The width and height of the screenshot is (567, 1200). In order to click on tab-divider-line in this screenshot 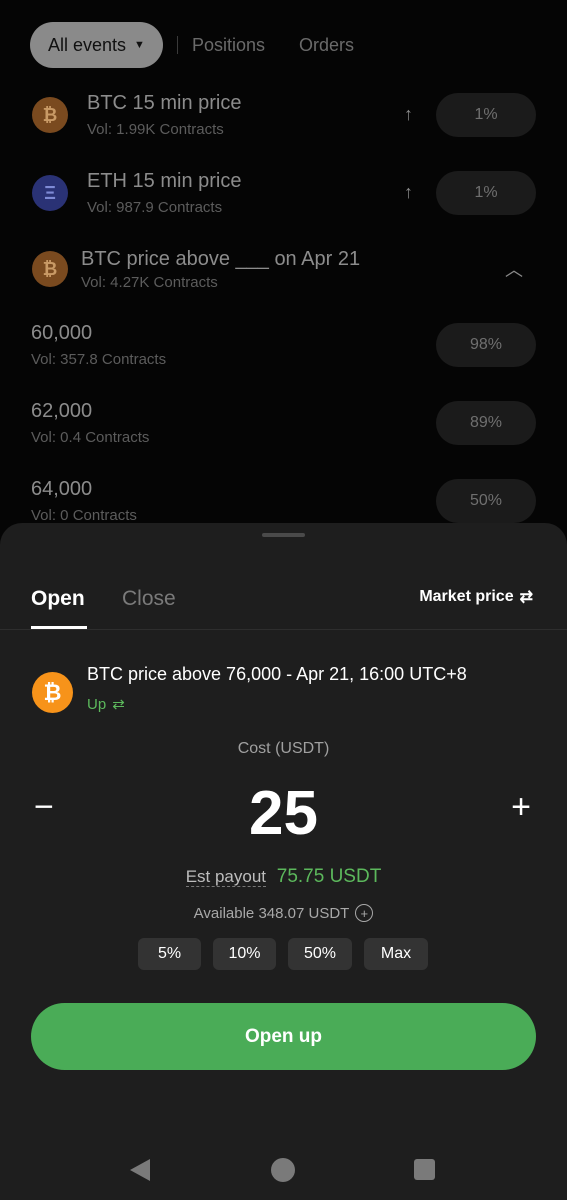, I will do `click(283, 629)`.